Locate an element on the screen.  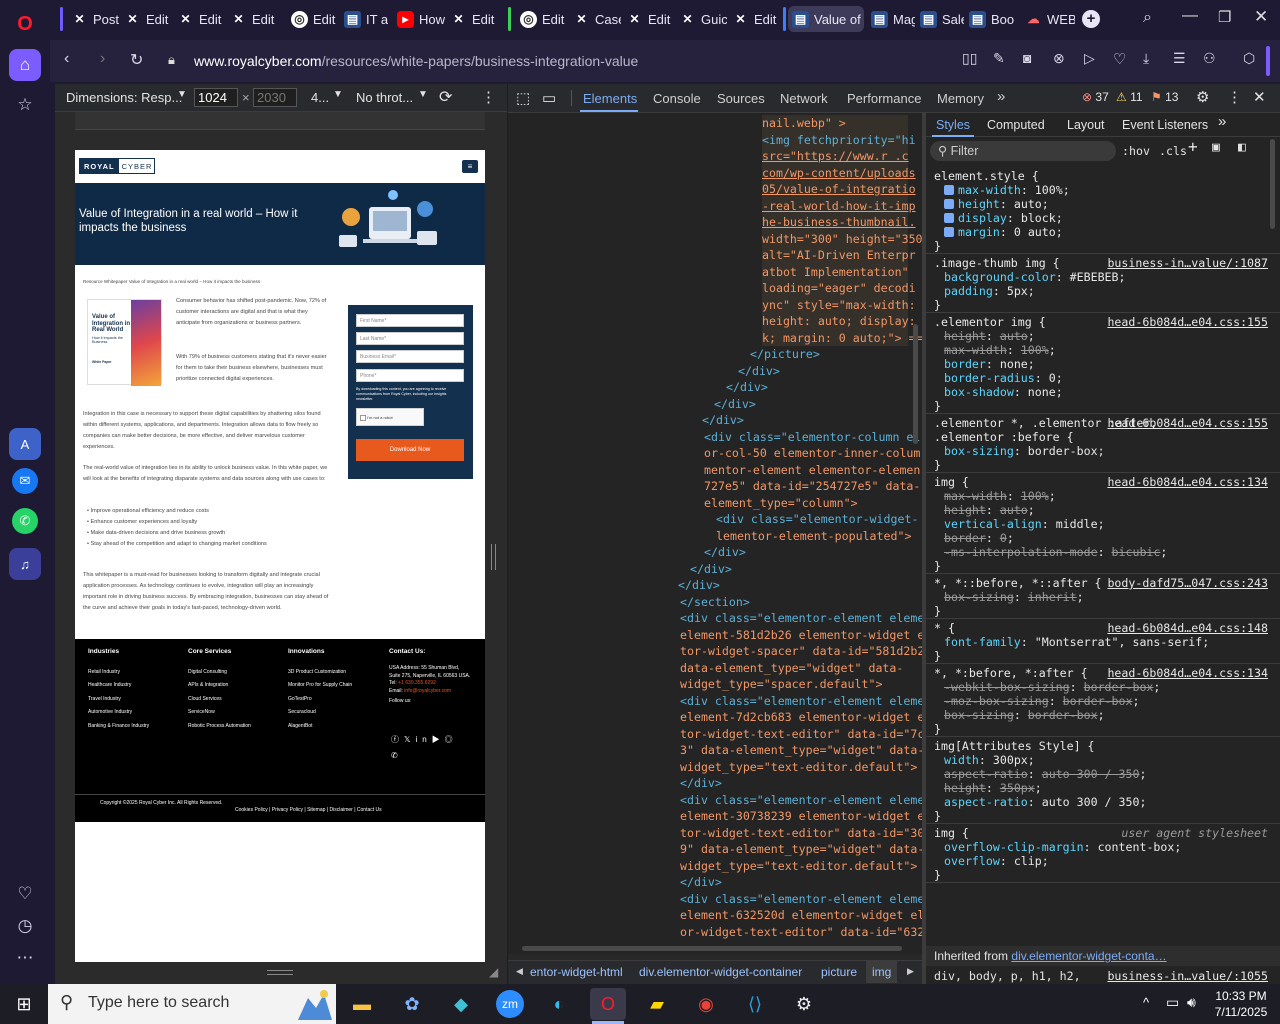
adblock-icon: ⊗ is located at coordinates (1059, 58).